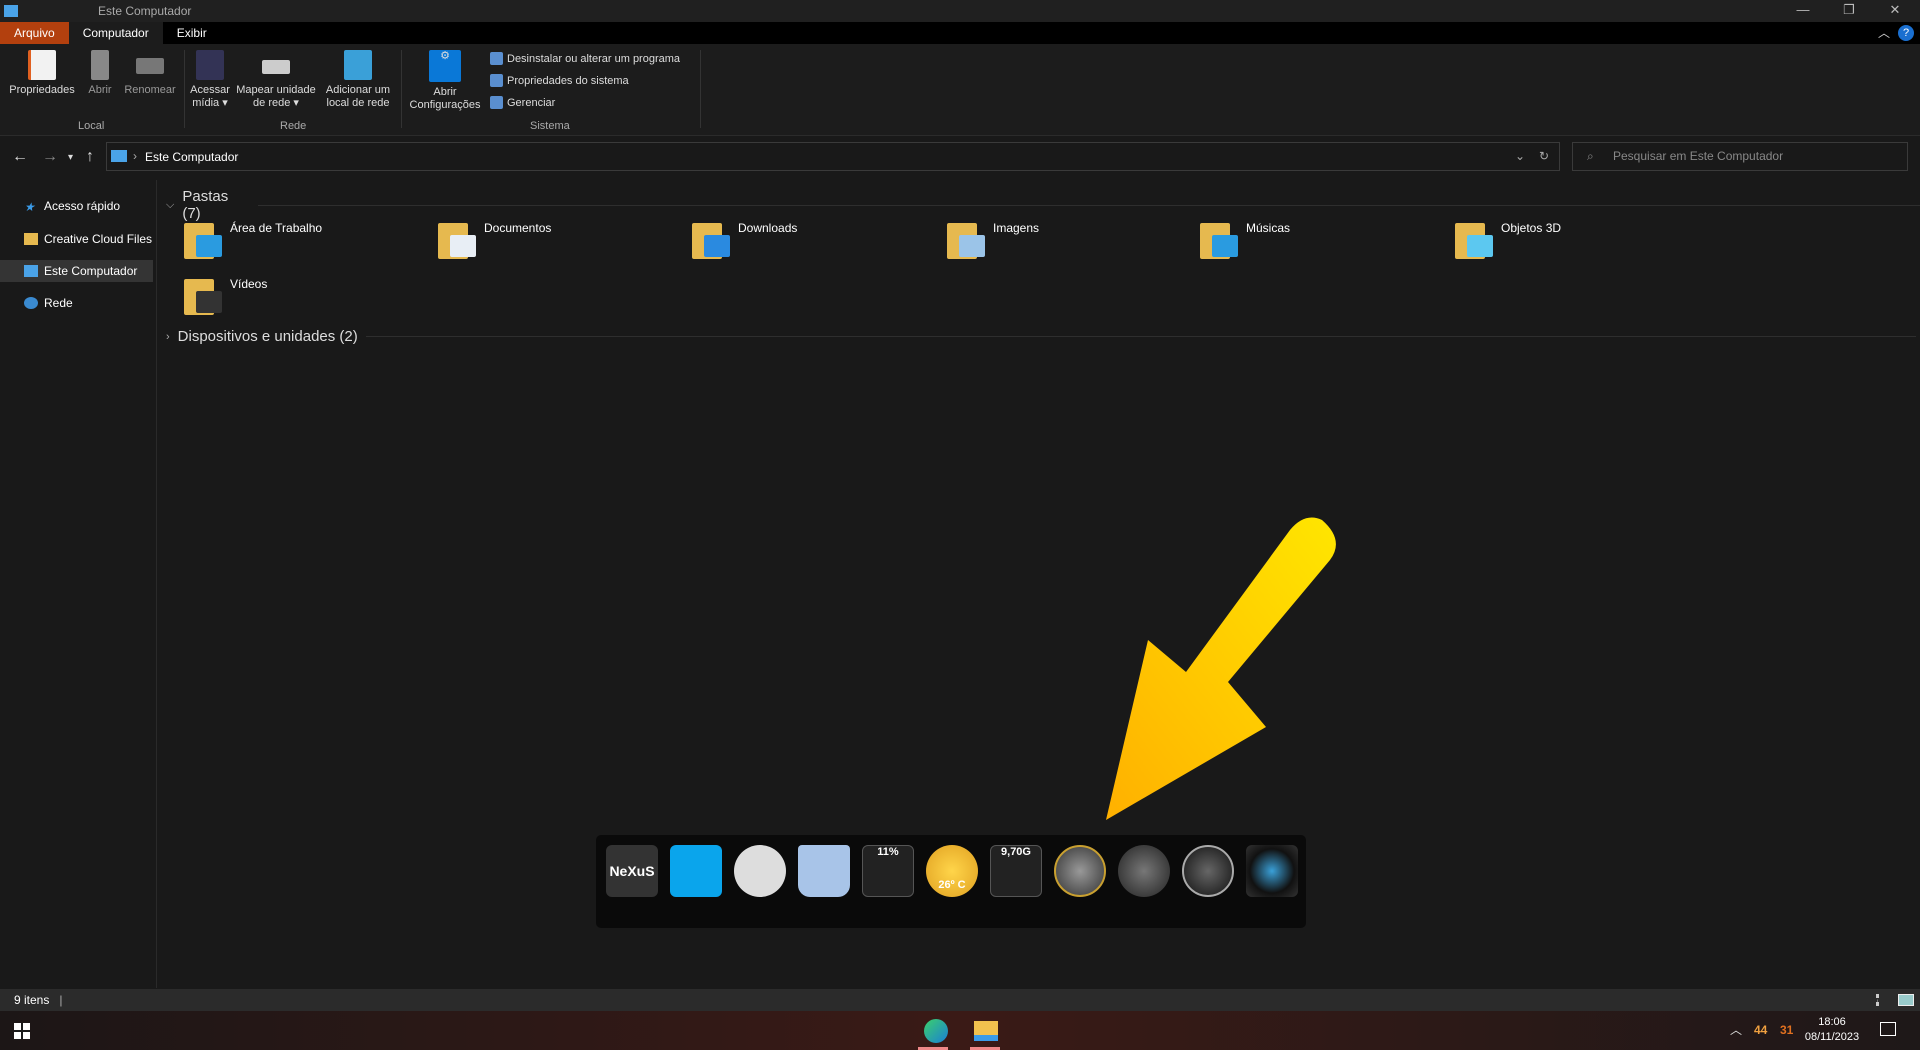  What do you see at coordinates (960, 1030) in the screenshot?
I see `taskbar: ︿ 44 31 18:06 08/11/2023` at bounding box center [960, 1030].